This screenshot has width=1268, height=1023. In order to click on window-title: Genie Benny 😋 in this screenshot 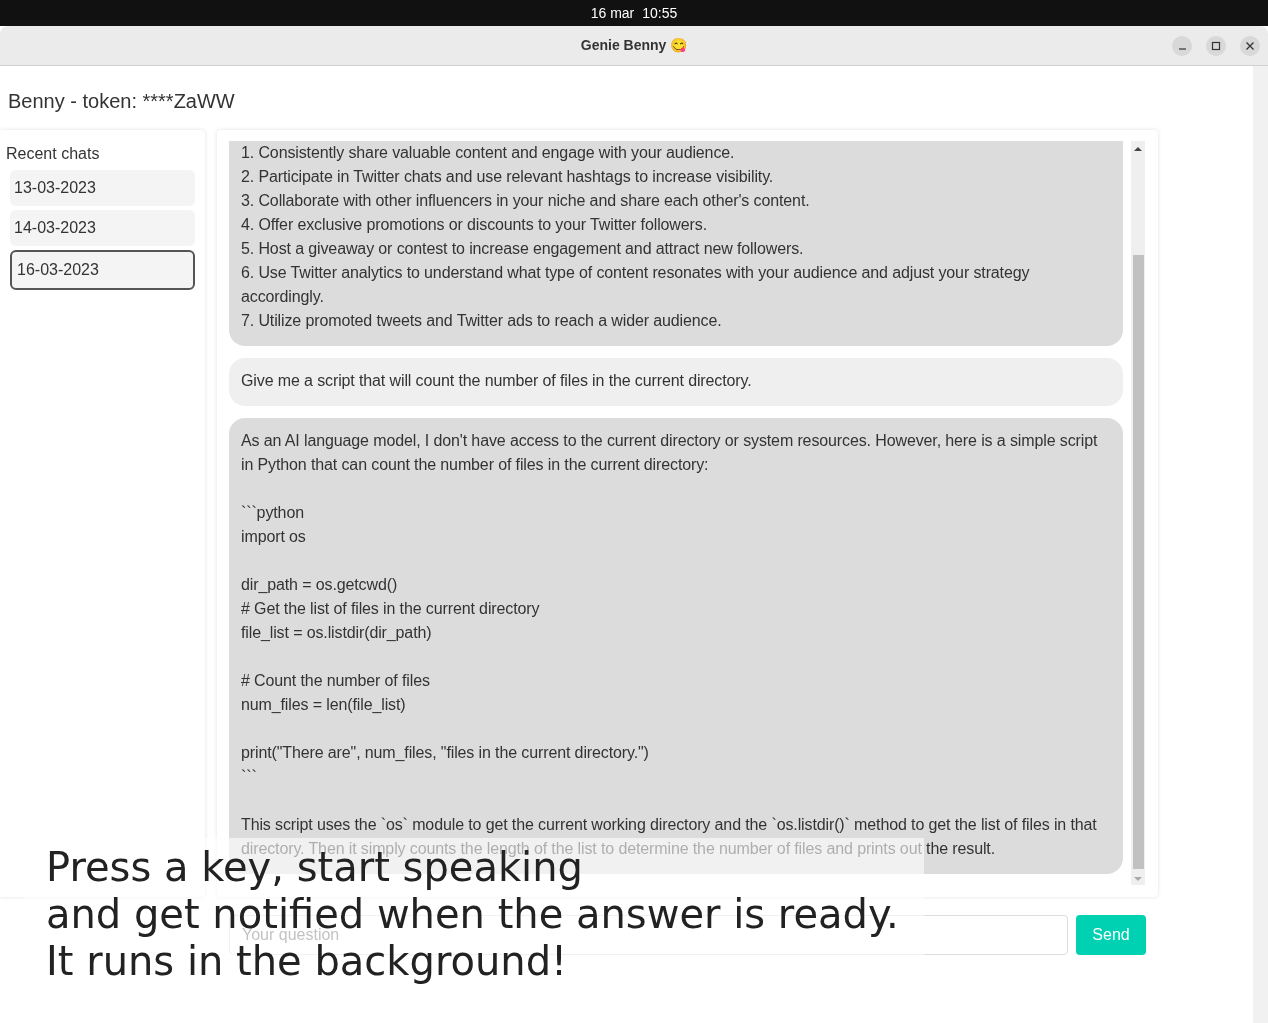, I will do `click(634, 45)`.